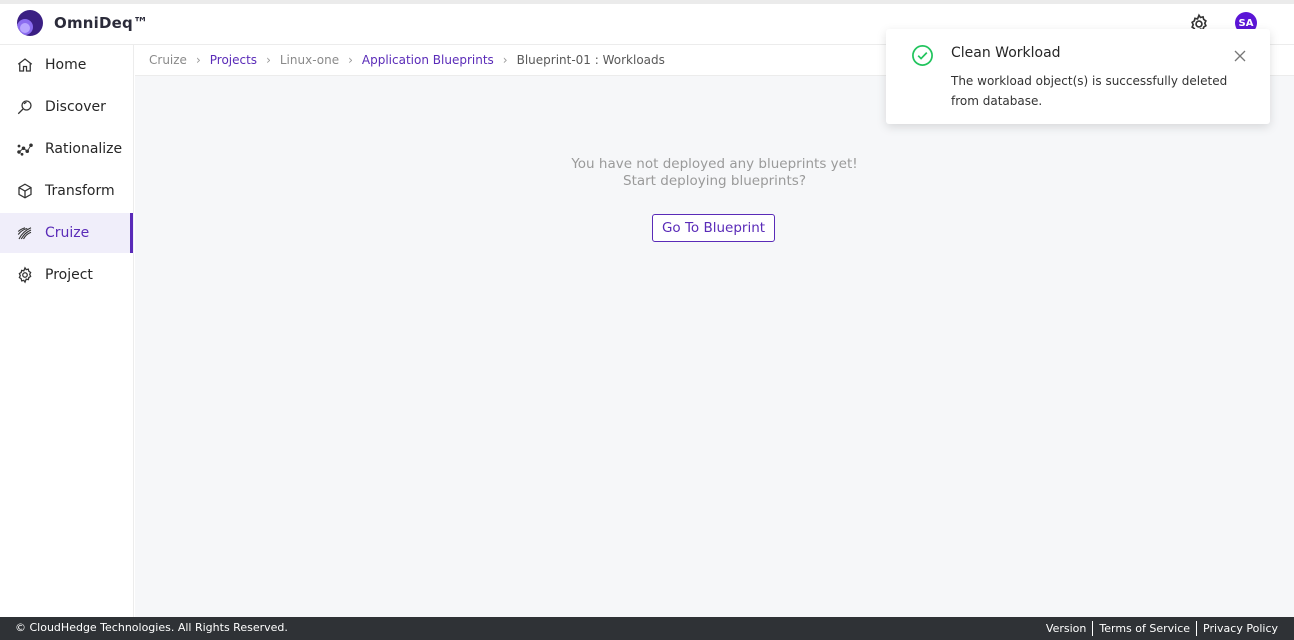  I want to click on breadcrumb-linux-one: Linux-one, so click(309, 60).